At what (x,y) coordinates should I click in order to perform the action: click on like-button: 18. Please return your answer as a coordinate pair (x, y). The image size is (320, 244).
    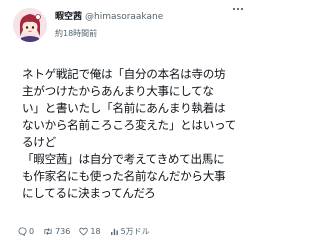
    Looking at the image, I should click on (90, 231).